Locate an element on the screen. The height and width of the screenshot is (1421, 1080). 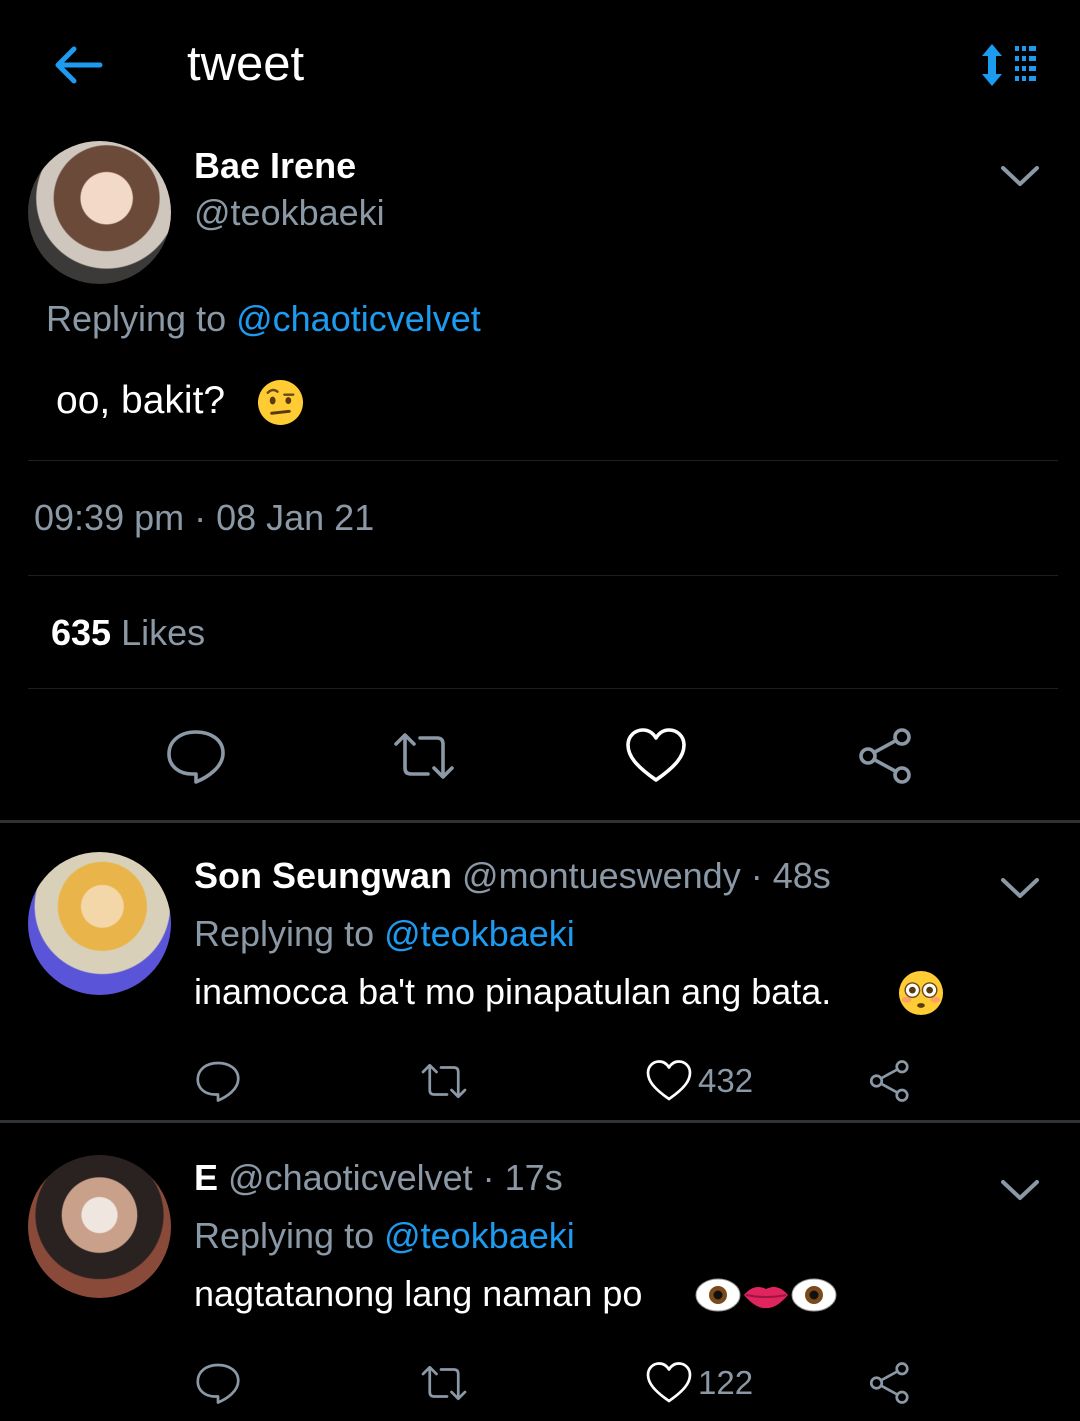
reply-author-name: E is located at coordinates (206, 1177).